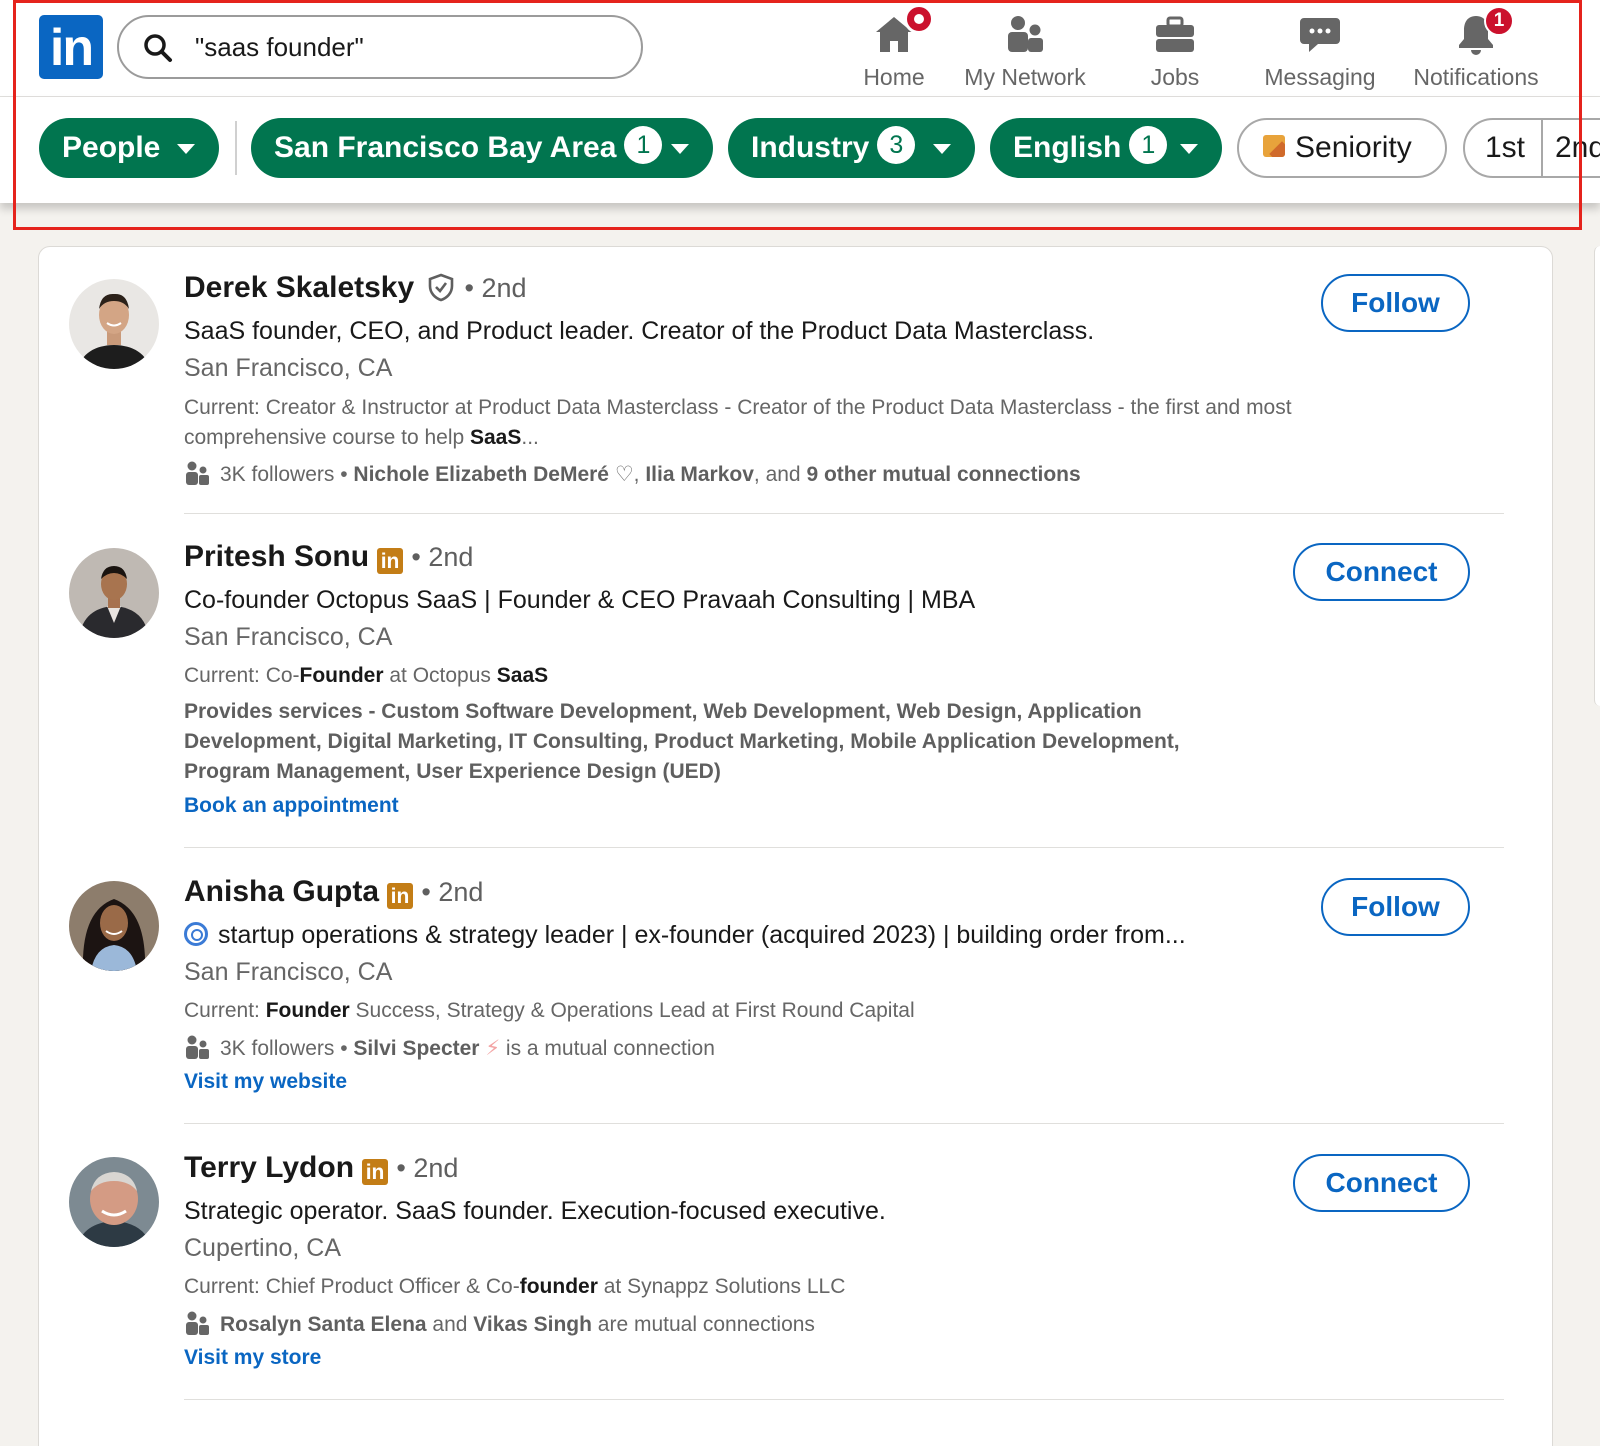 The image size is (1600, 1446). Describe the element at coordinates (197, 1323) in the screenshot. I see `people-icon` at that location.